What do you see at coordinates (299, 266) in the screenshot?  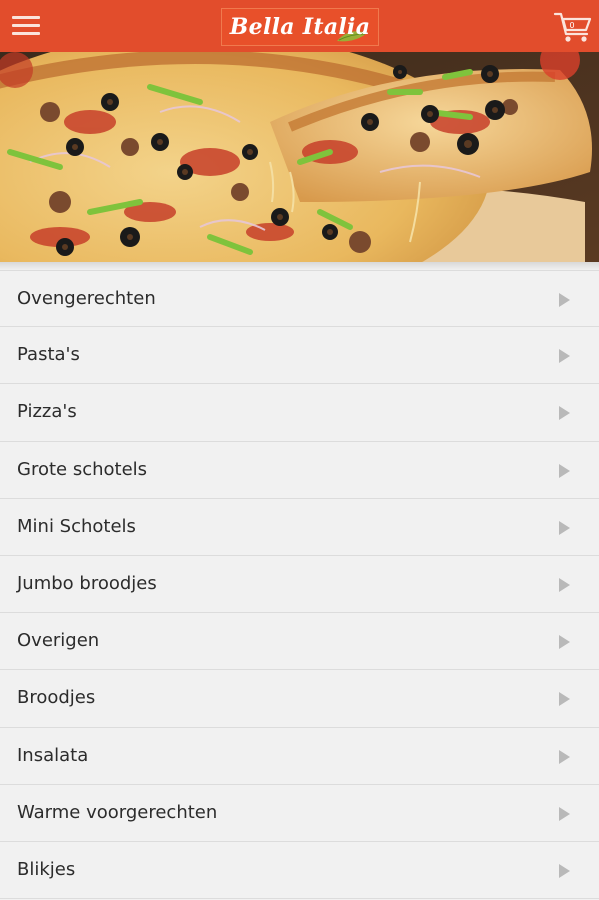 I see `divider-shadow` at bounding box center [299, 266].